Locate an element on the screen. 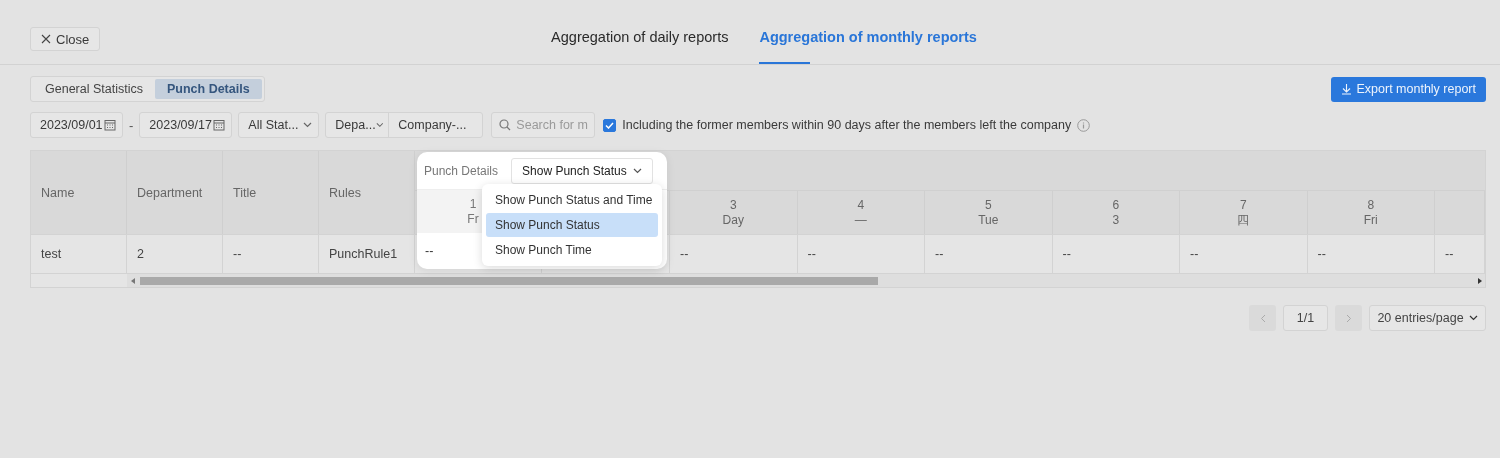 The height and width of the screenshot is (458, 1500). day-header: 8 Fri is located at coordinates (1371, 212).